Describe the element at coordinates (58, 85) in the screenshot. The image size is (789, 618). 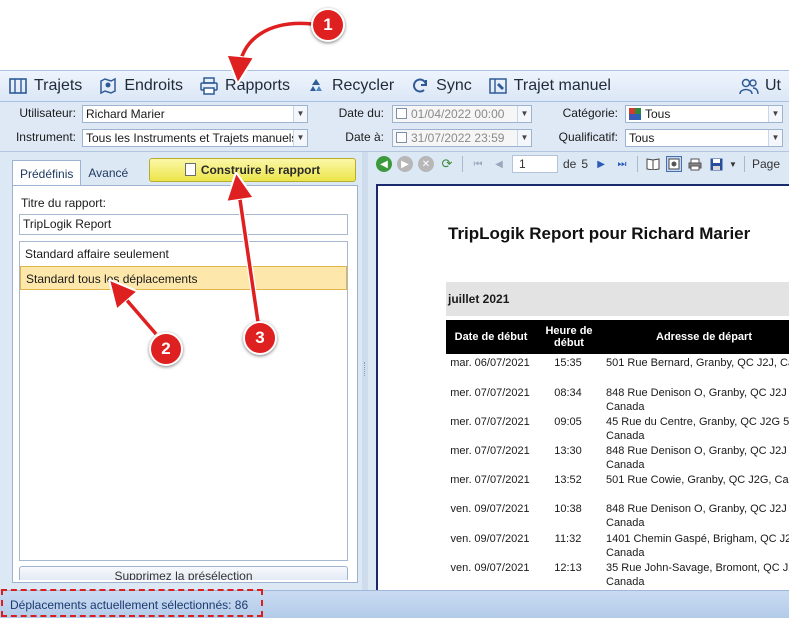
I see `menu-label-trajets: Trajets` at that location.